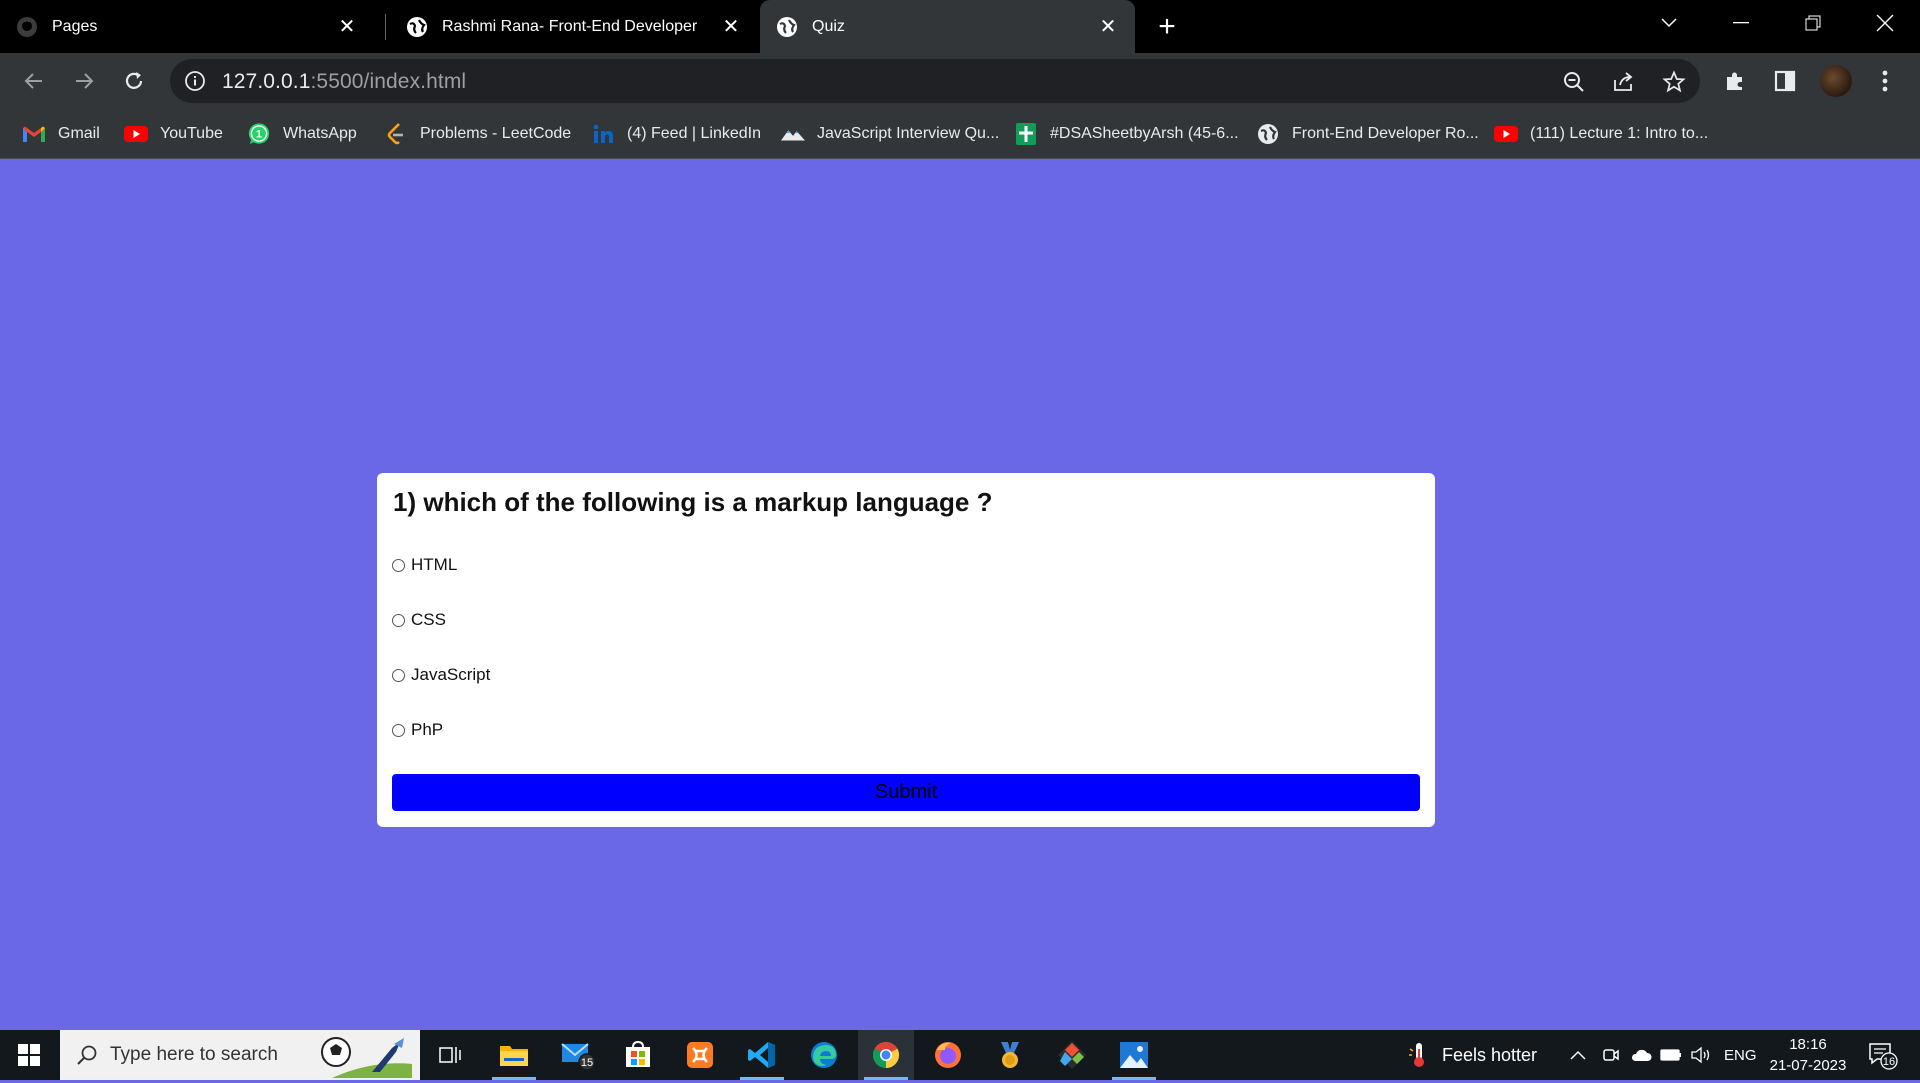 The height and width of the screenshot is (1083, 1920). Describe the element at coordinates (191, 133) in the screenshot. I see `bookmark-label: YouTube` at that location.